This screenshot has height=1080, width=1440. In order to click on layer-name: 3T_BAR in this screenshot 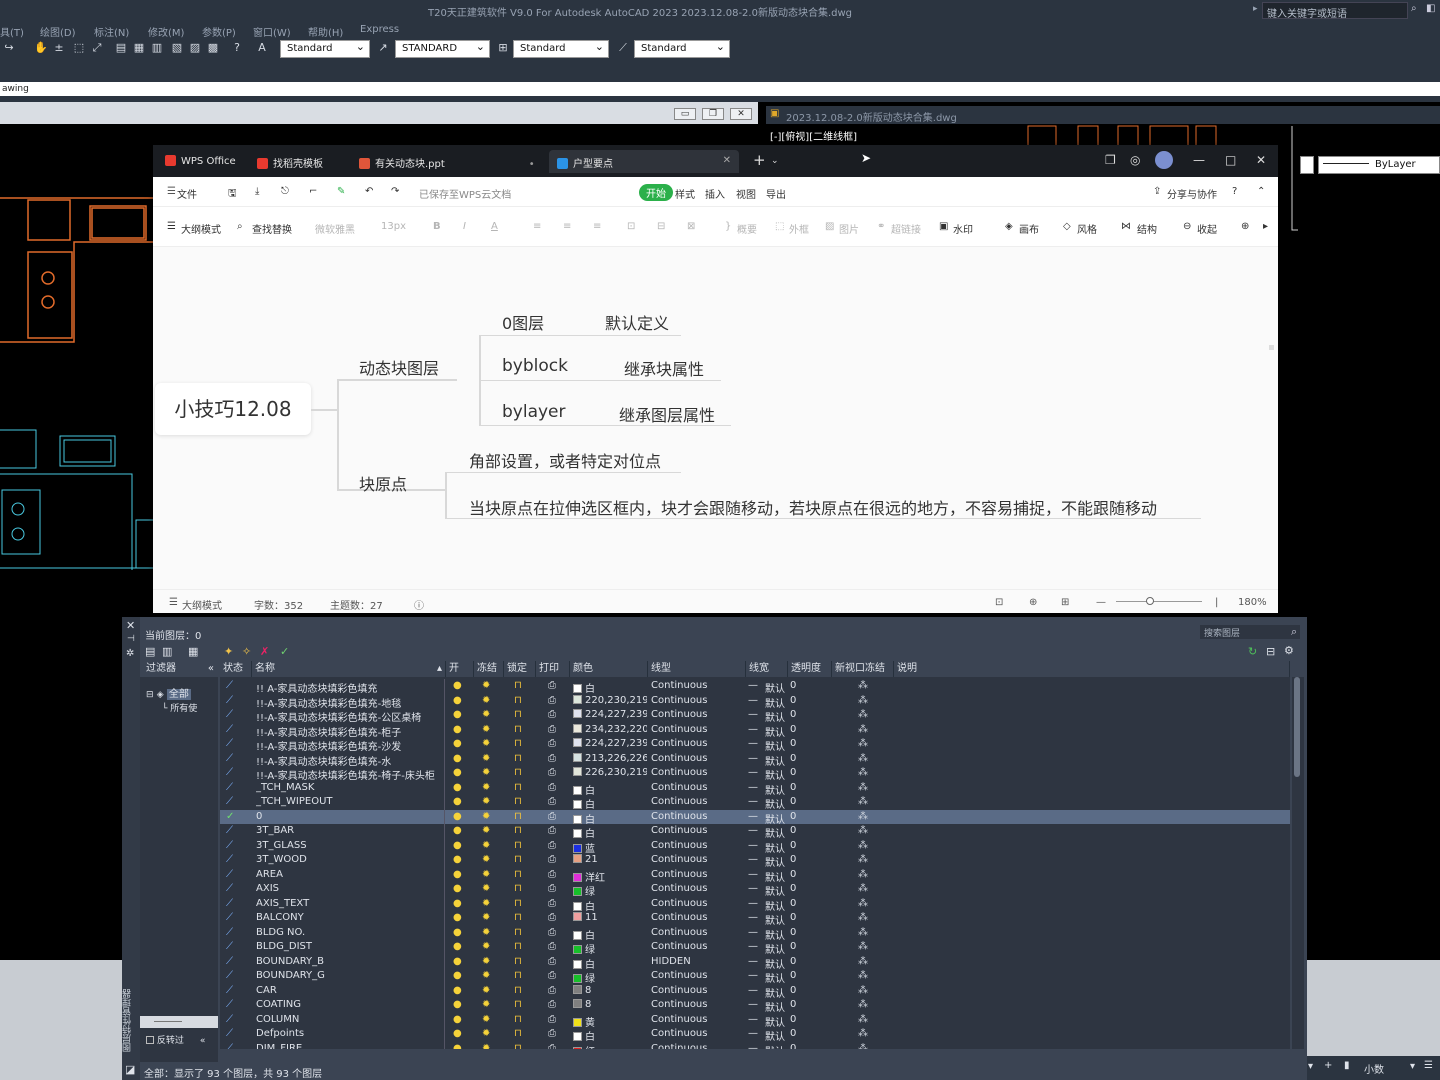, I will do `click(349, 830)`.